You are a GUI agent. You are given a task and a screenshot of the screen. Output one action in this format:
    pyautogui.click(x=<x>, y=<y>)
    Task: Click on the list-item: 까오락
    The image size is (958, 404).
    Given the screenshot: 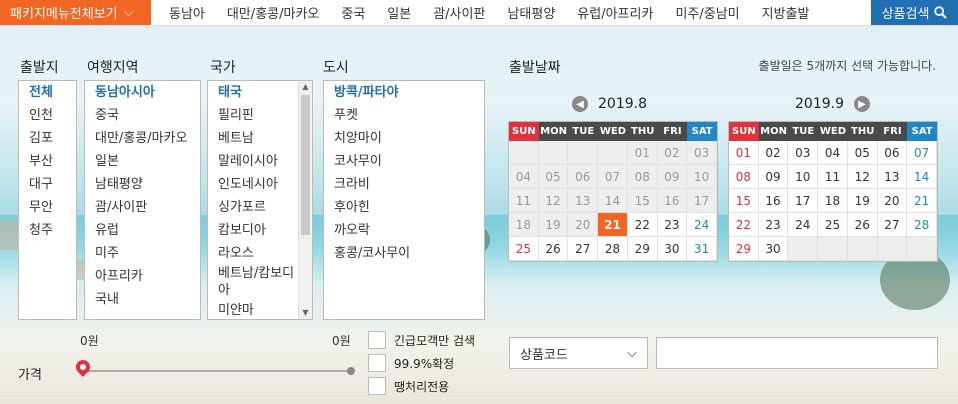 What is the action you would take?
    pyautogui.click(x=404, y=230)
    